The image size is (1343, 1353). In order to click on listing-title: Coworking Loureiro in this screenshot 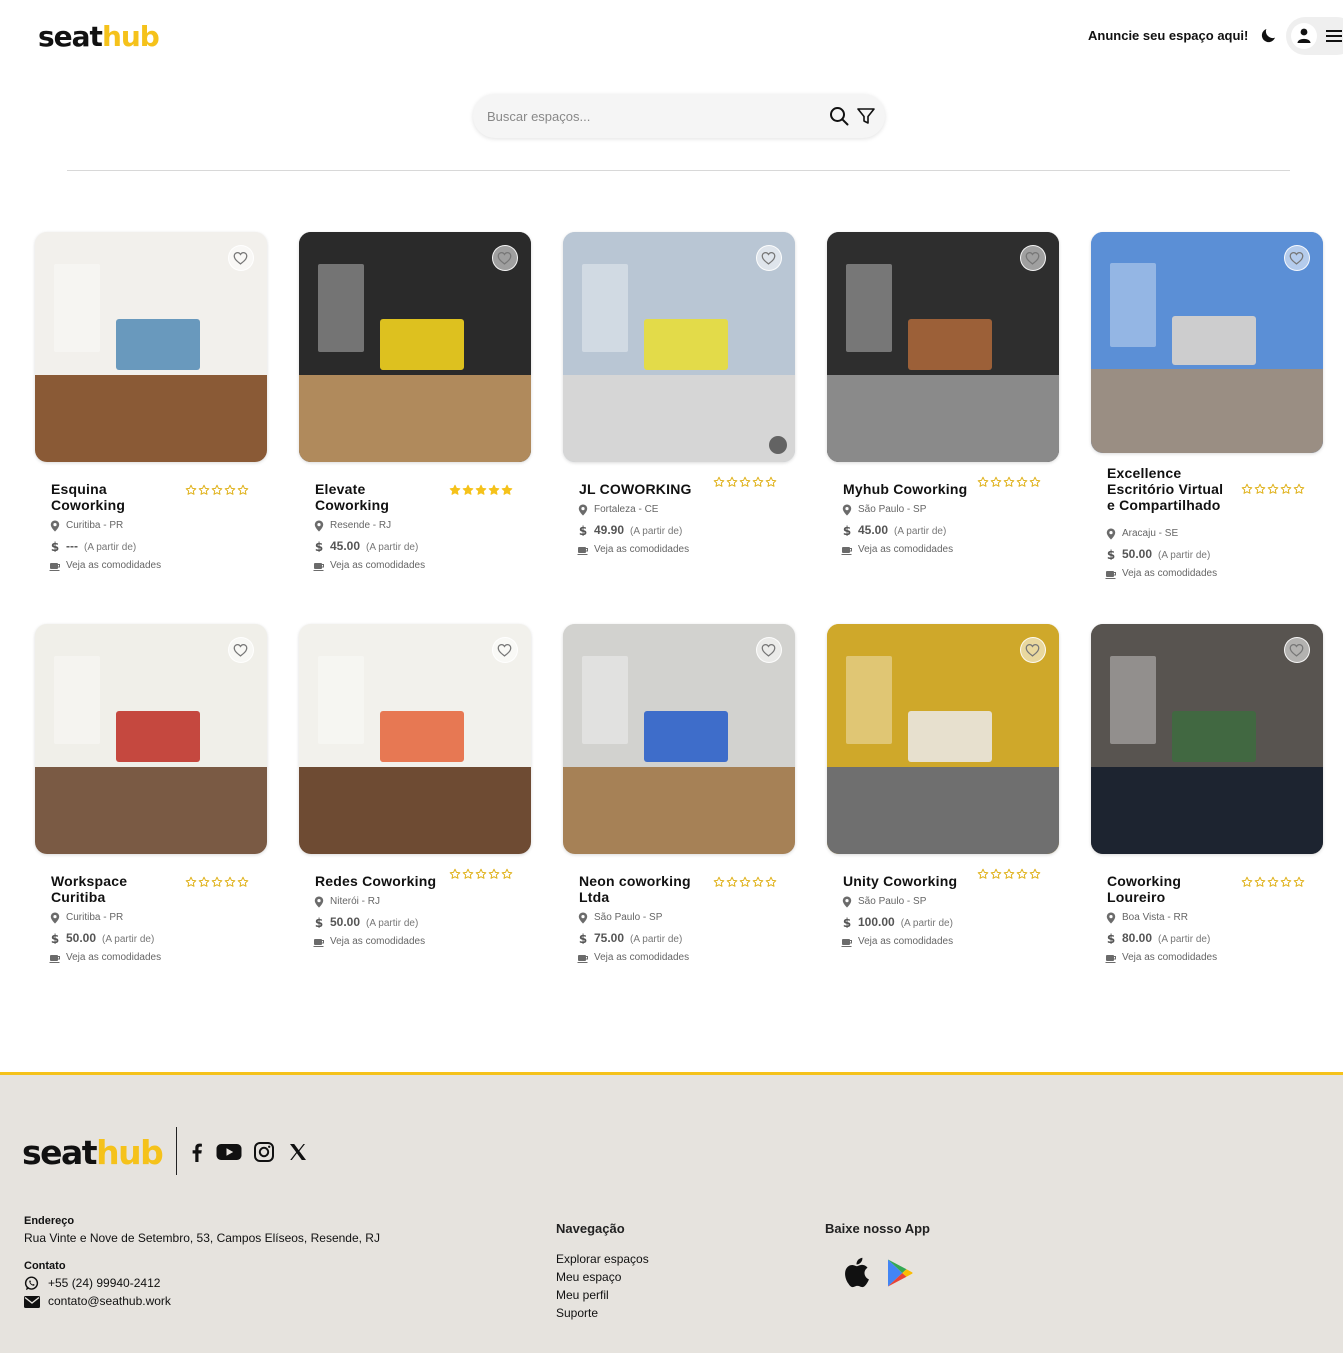, I will do `click(1169, 889)`.